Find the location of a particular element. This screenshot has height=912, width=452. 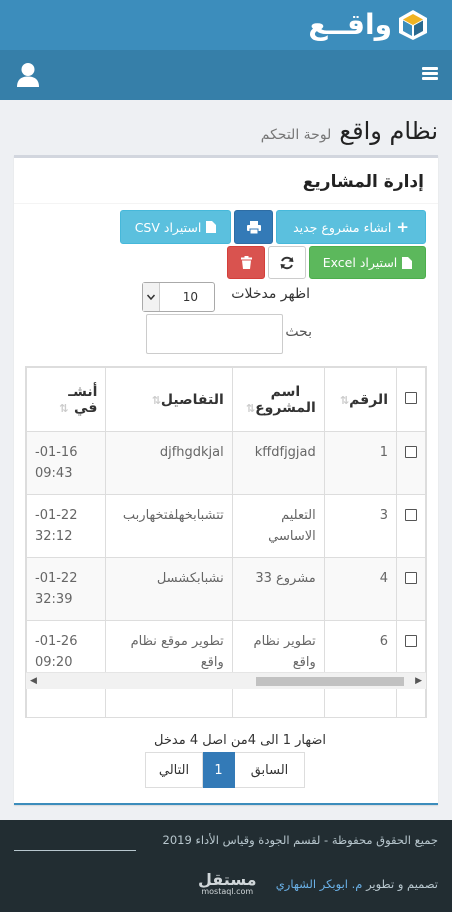

table-header-row: الرقم⇅ اسم المشروع⇅ التفاصيل⇅ أنشـ في⇅ is located at coordinates (226, 399).